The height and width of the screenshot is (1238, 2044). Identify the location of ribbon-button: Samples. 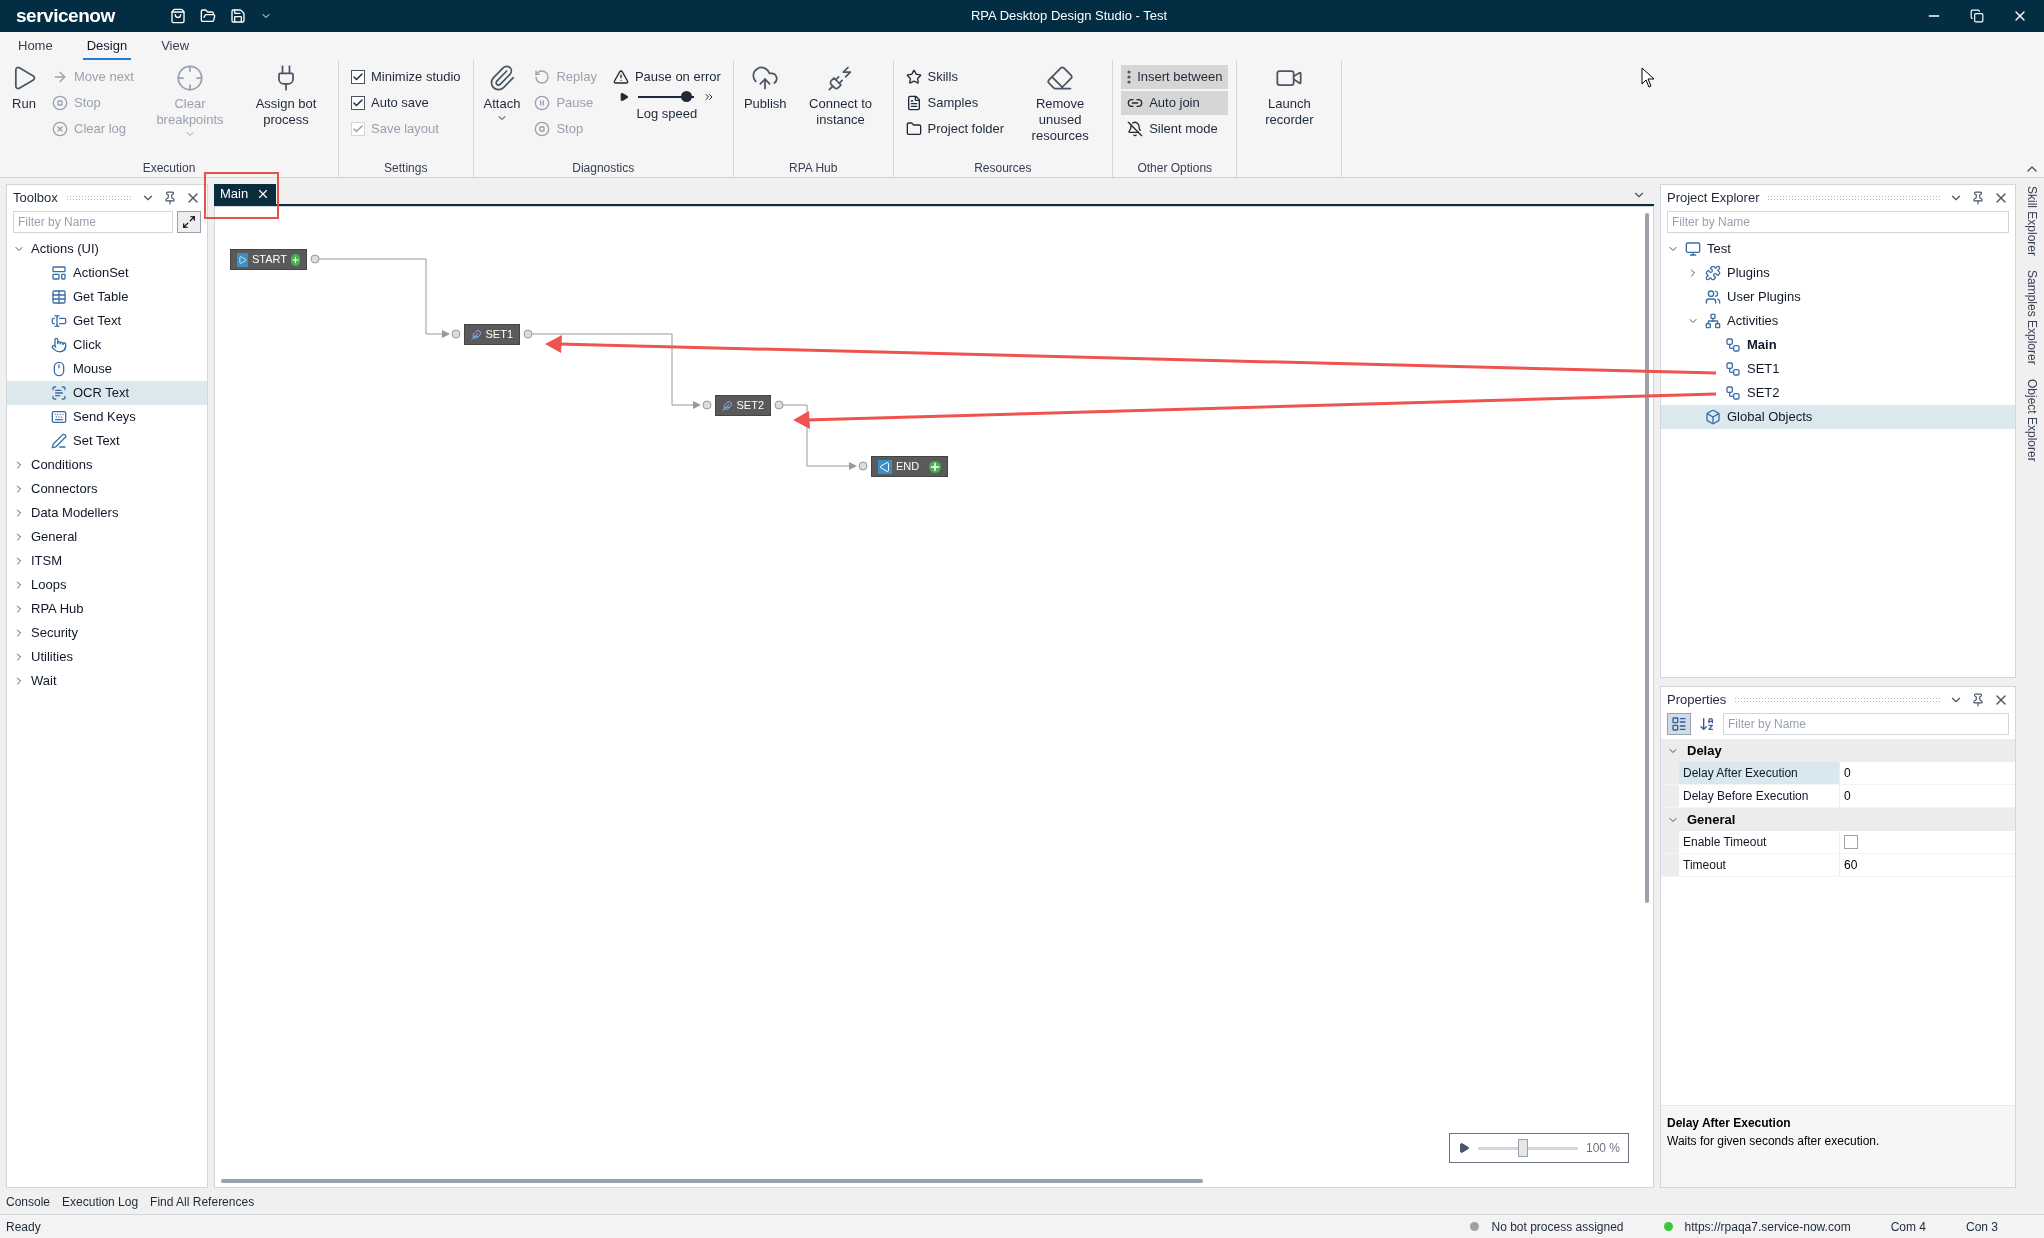
(955, 103).